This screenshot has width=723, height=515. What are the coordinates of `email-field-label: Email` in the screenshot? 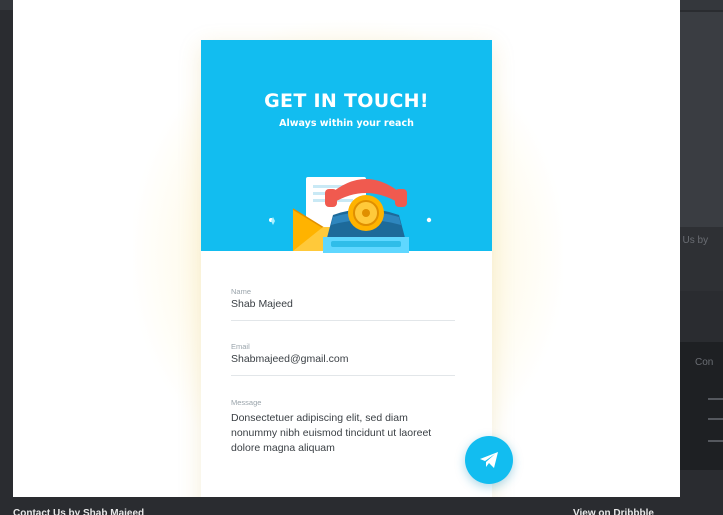 It's located at (240, 346).